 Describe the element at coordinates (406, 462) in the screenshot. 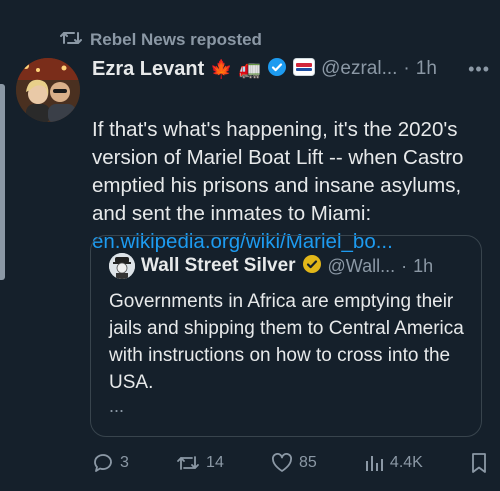

I see `view-count: 4.4K` at that location.